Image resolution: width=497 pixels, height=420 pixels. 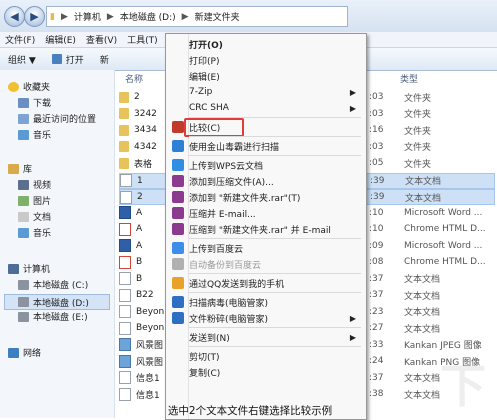 I want to click on menu-item-label: 比较(C), so click(x=205, y=128).